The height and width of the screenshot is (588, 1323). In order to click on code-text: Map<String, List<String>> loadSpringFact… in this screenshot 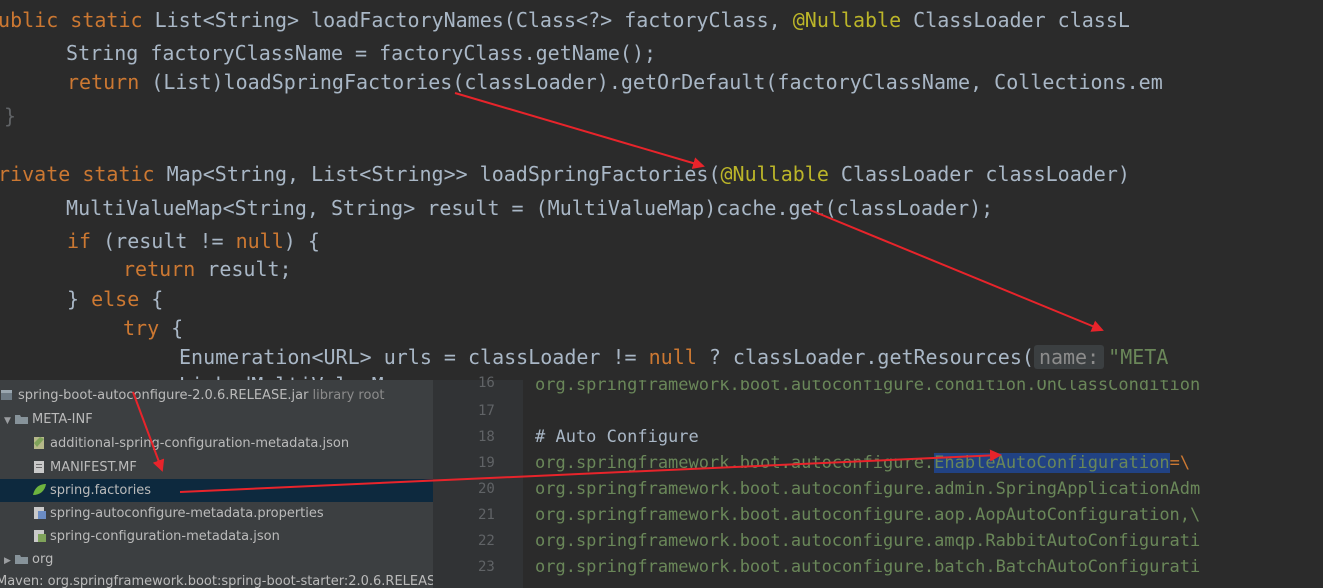, I will do `click(437, 174)`.